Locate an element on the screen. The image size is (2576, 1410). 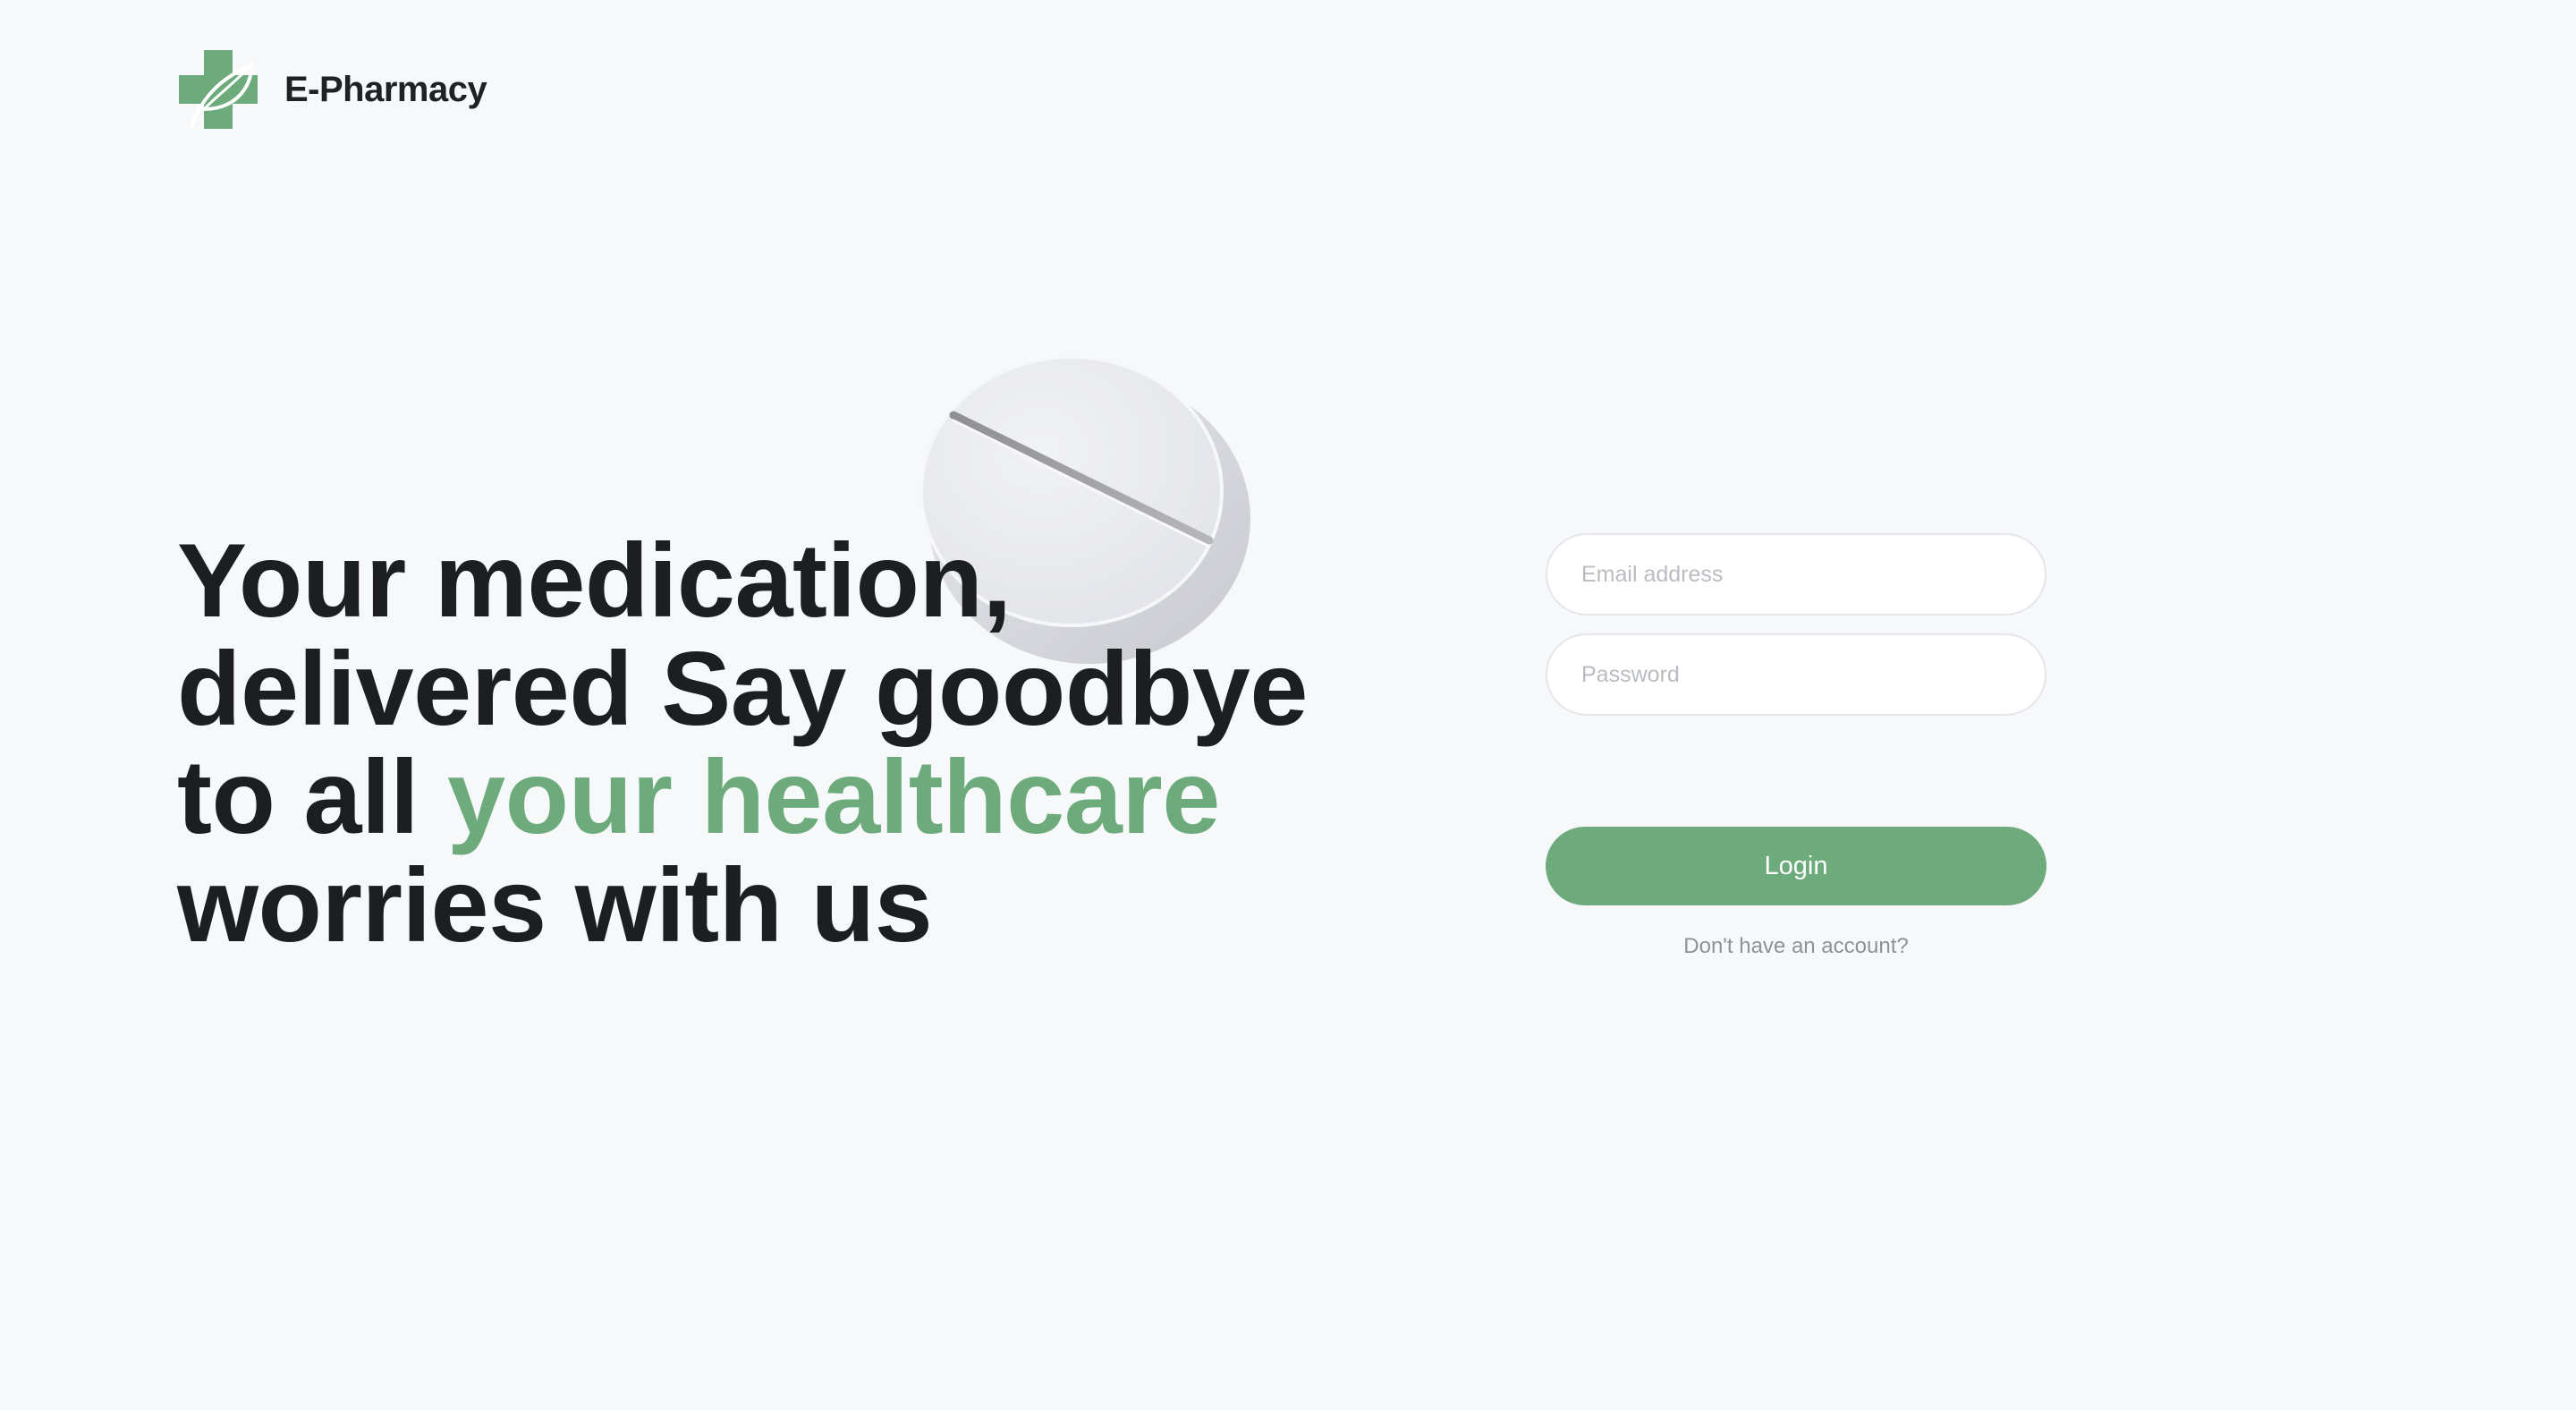
email-input is located at coordinates (1796, 575).